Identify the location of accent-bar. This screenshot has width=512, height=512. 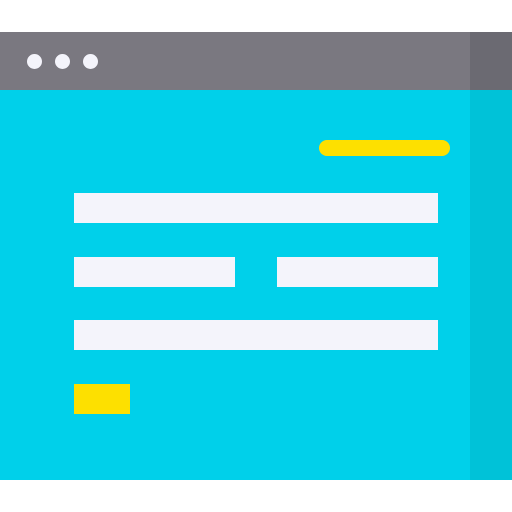
(384, 148).